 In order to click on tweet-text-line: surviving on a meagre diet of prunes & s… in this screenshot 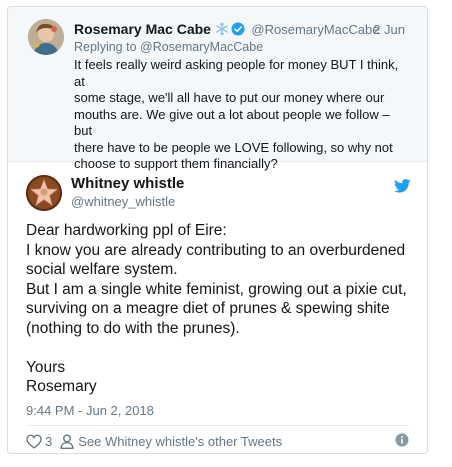, I will do `click(208, 308)`.